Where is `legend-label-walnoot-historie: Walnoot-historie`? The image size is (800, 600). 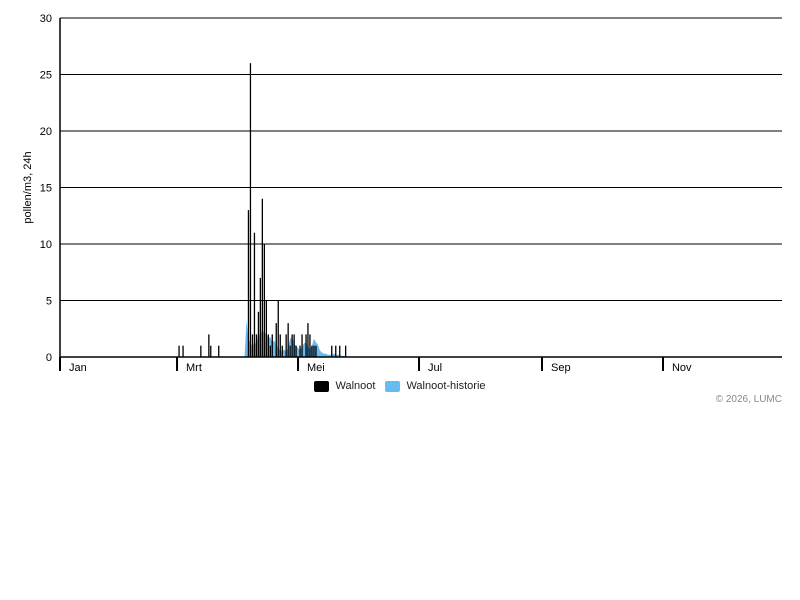 legend-label-walnoot-historie: Walnoot-historie is located at coordinates (446, 386).